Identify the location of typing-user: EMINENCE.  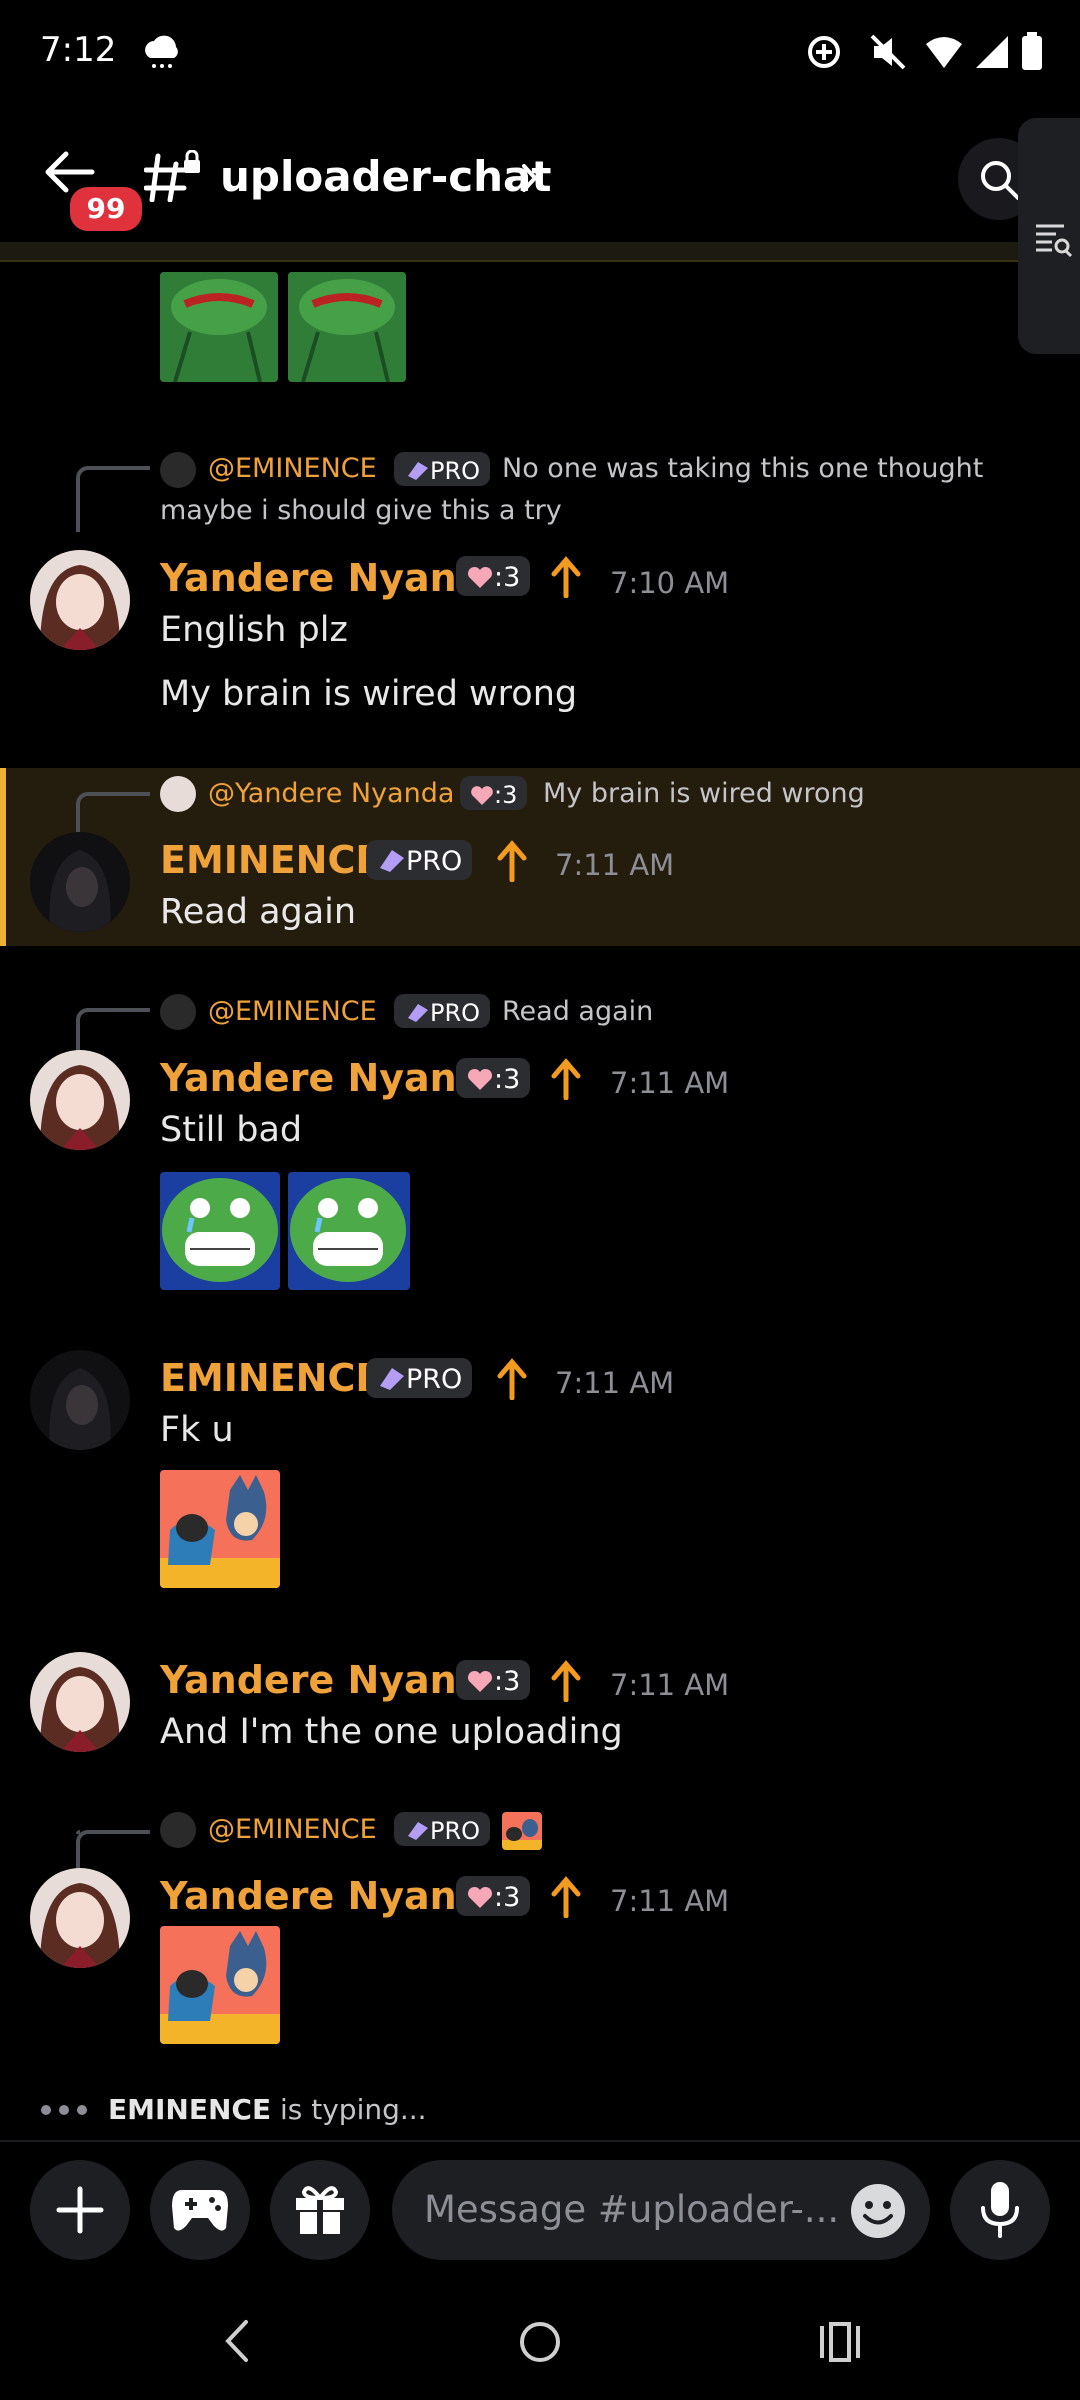
(190, 2109).